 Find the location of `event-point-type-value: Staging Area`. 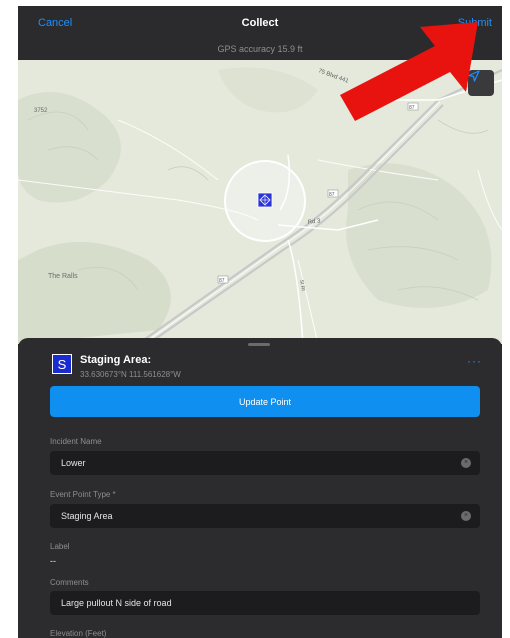

event-point-type-value: Staging Area is located at coordinates (87, 516).